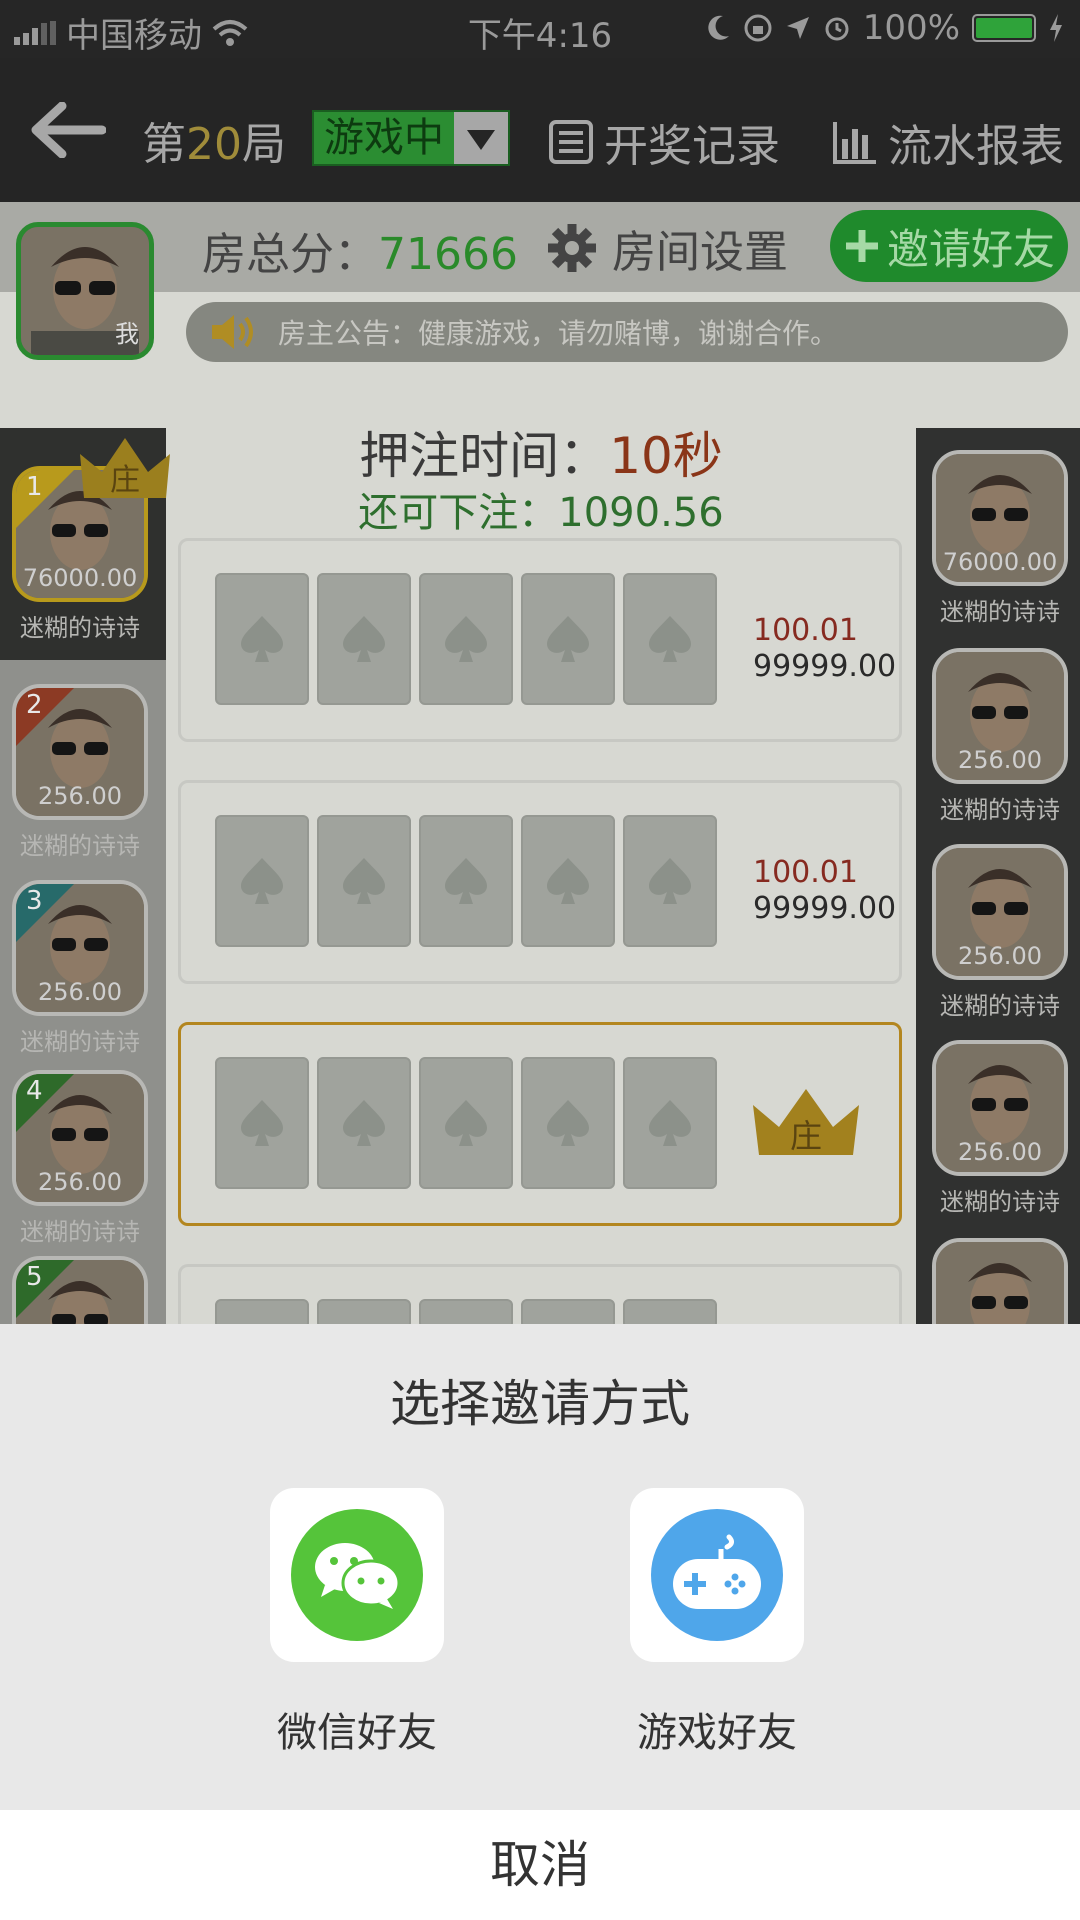 This screenshot has height=1920, width=1080. Describe the element at coordinates (540, 130) in the screenshot. I see `game-header: 第20局 游戏中 开奖记录 流水报表` at that location.